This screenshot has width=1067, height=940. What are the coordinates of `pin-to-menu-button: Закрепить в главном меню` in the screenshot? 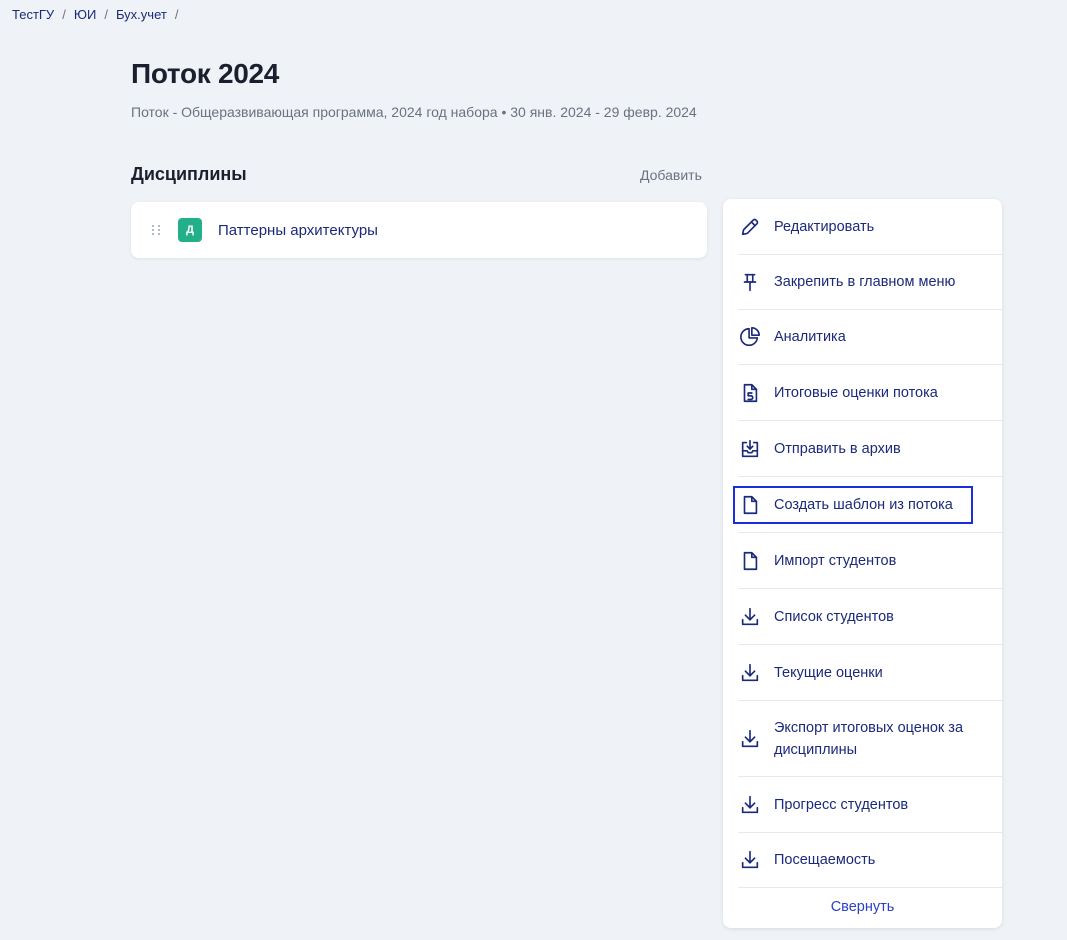 It's located at (870, 282).